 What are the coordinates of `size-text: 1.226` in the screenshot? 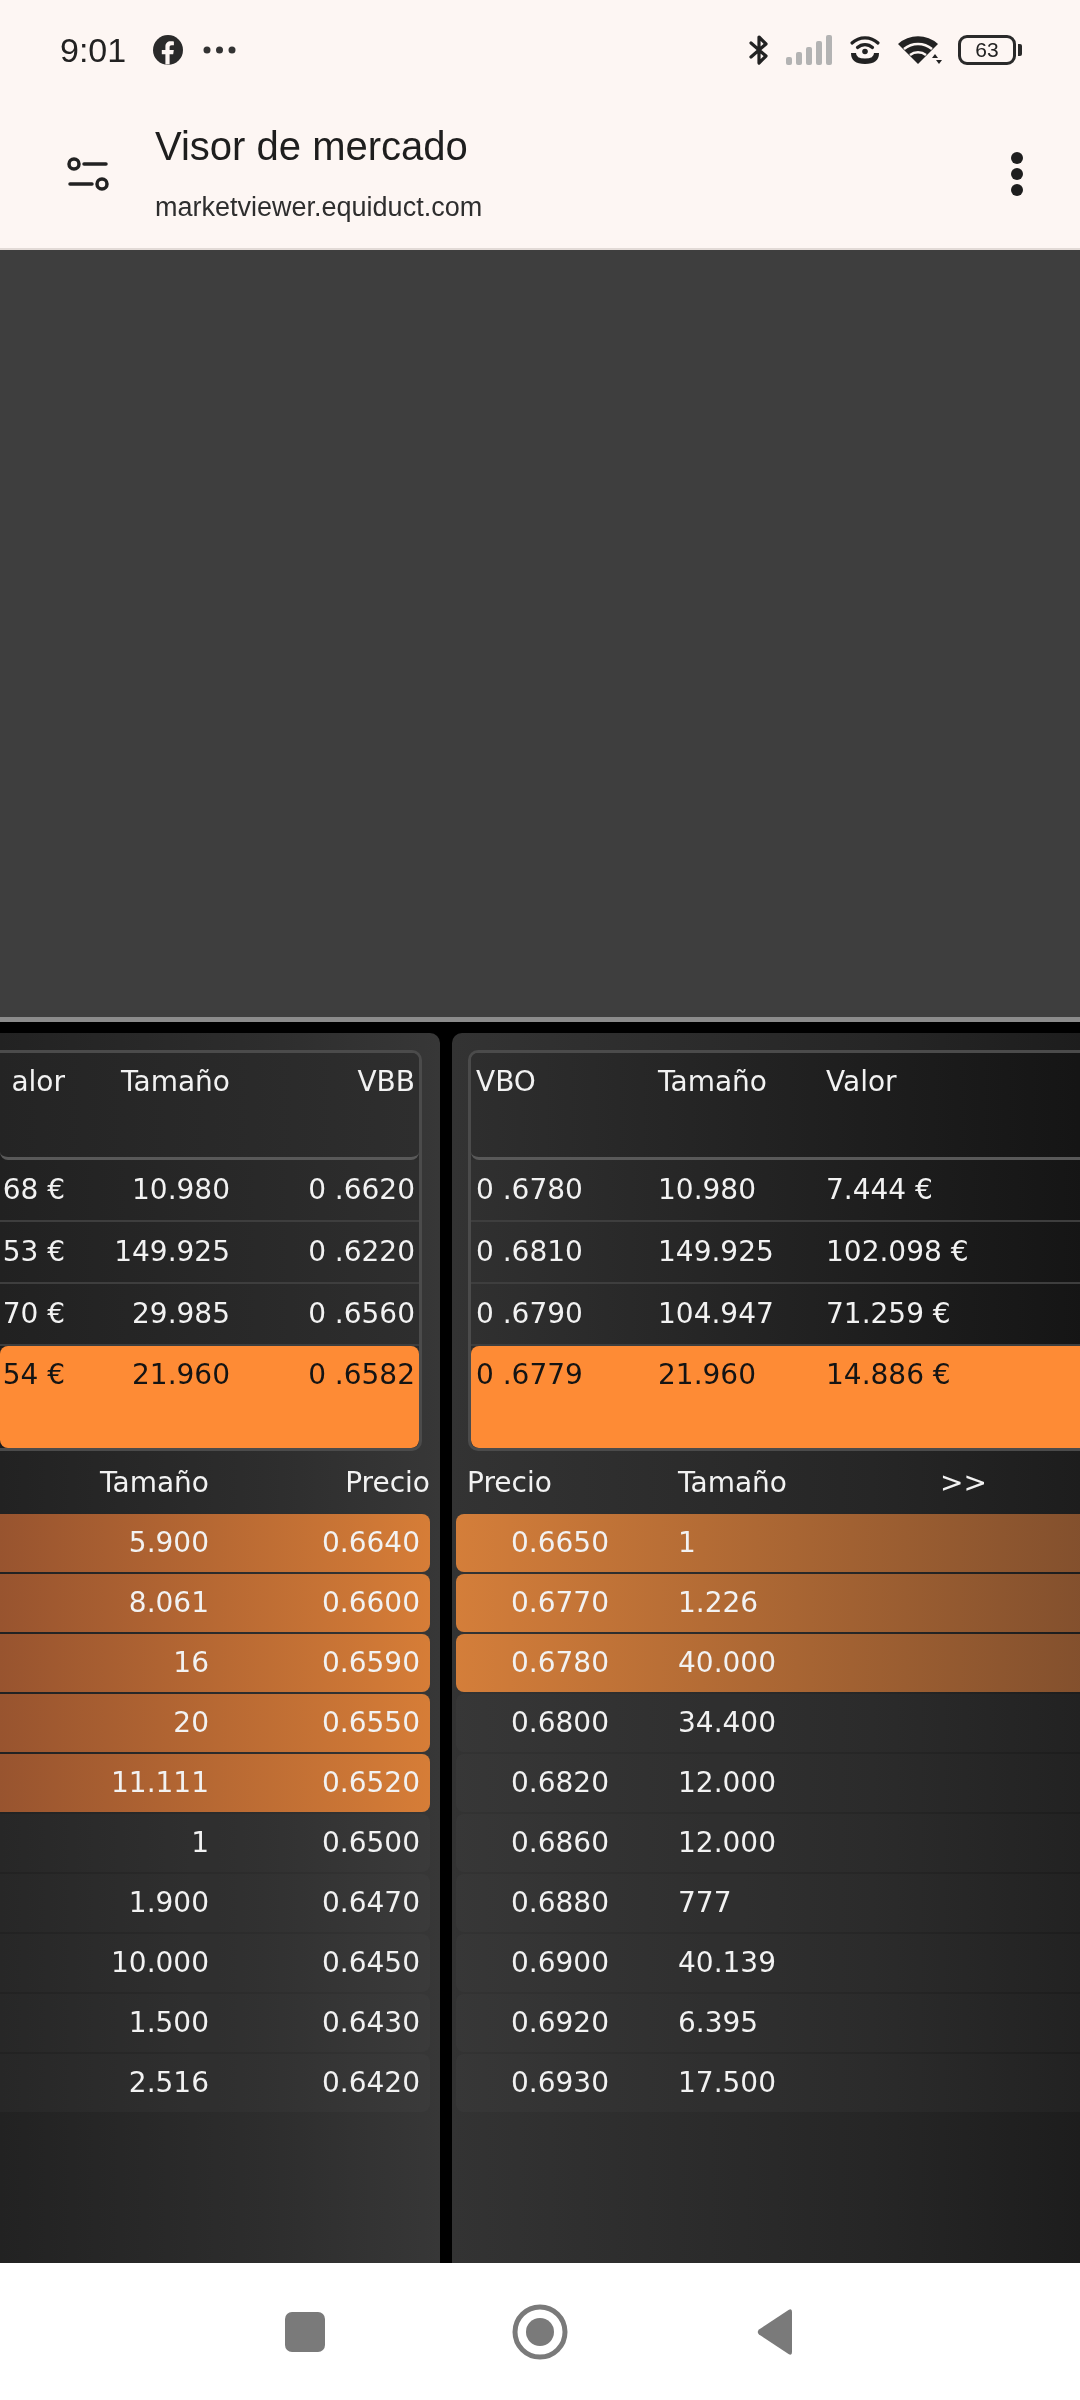 It's located at (718, 1603).